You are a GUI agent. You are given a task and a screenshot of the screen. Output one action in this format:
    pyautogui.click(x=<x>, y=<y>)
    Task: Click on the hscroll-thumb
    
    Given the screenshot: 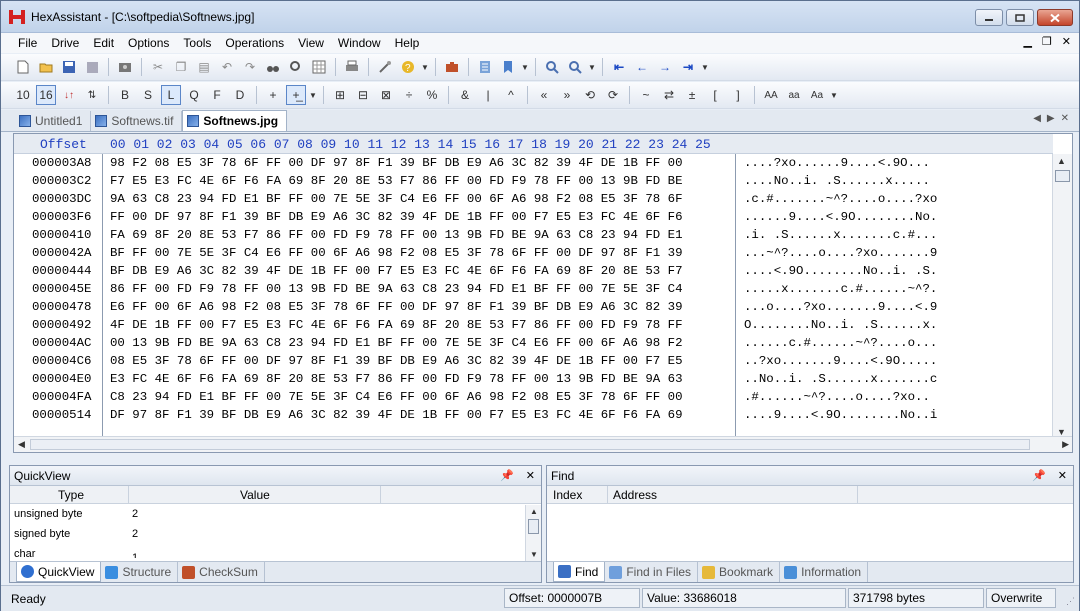 What is the action you would take?
    pyautogui.click(x=530, y=444)
    